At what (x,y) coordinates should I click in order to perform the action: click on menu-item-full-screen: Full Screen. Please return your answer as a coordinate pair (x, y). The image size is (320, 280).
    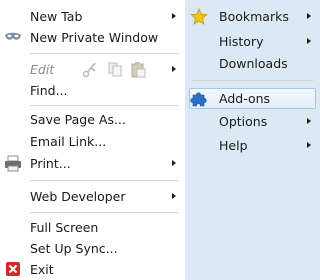
    Looking at the image, I should click on (92, 227).